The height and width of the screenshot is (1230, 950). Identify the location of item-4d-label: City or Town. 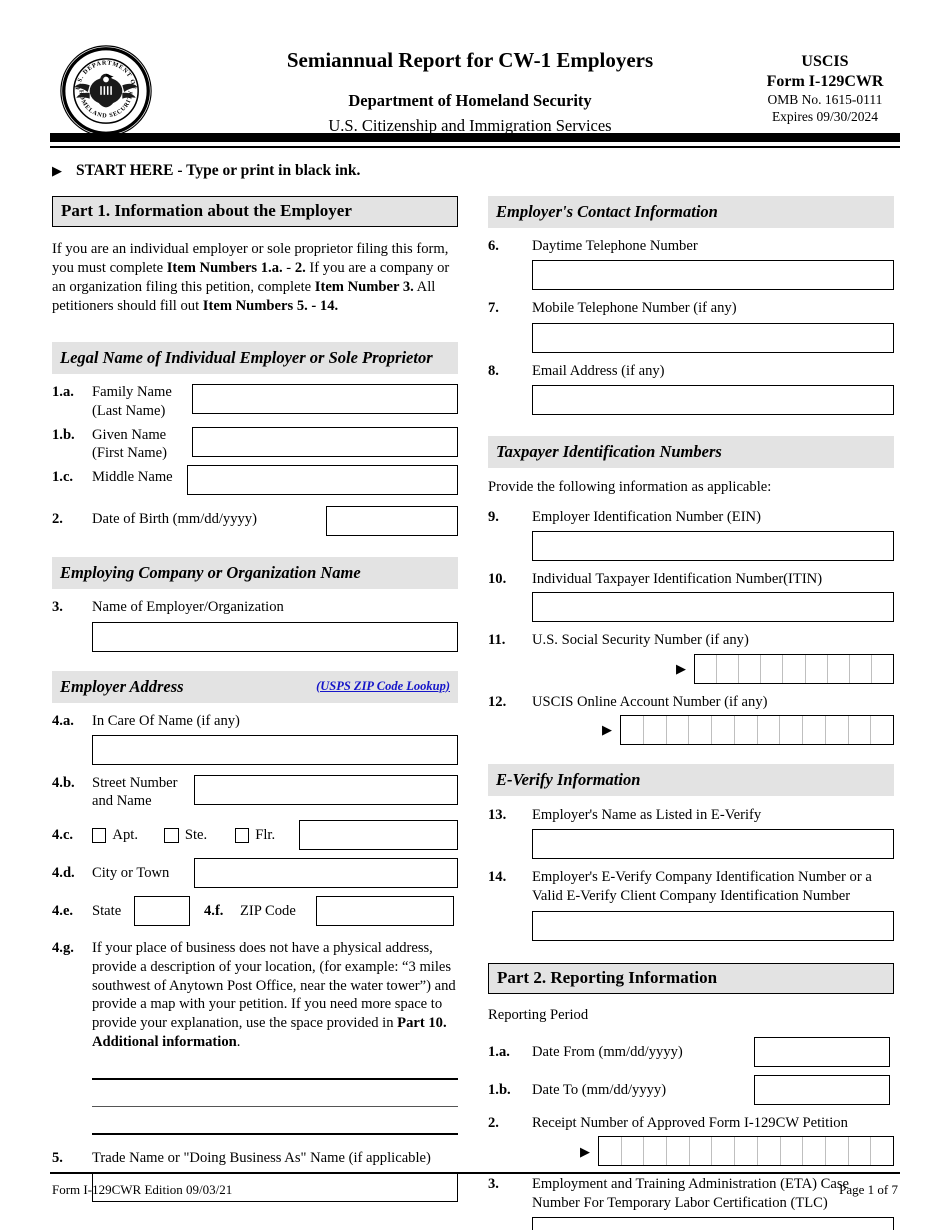
(131, 873).